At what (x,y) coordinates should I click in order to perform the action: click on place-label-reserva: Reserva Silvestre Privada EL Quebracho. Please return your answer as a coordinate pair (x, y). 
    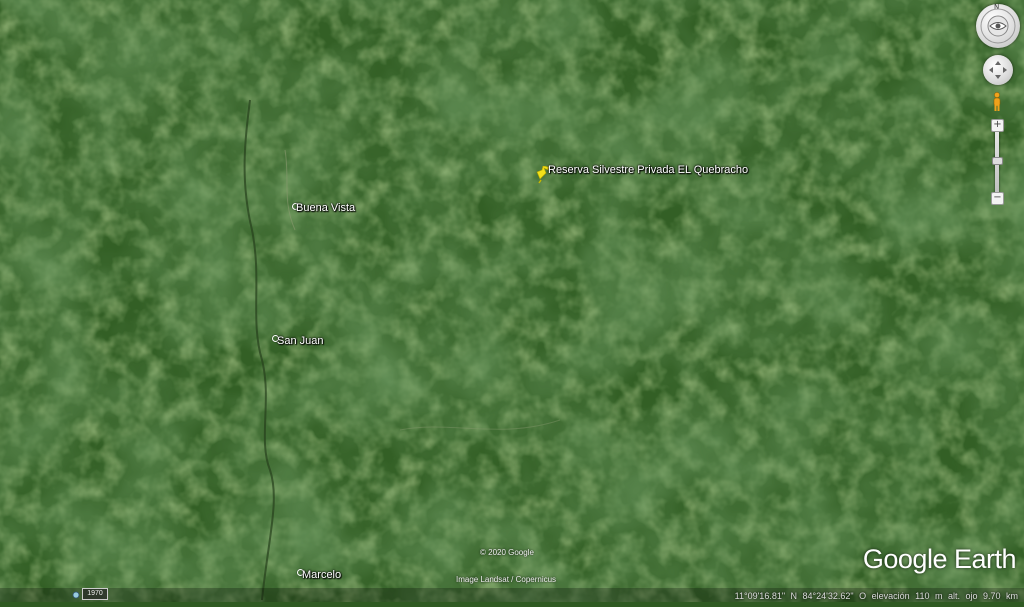
    Looking at the image, I should click on (648, 170).